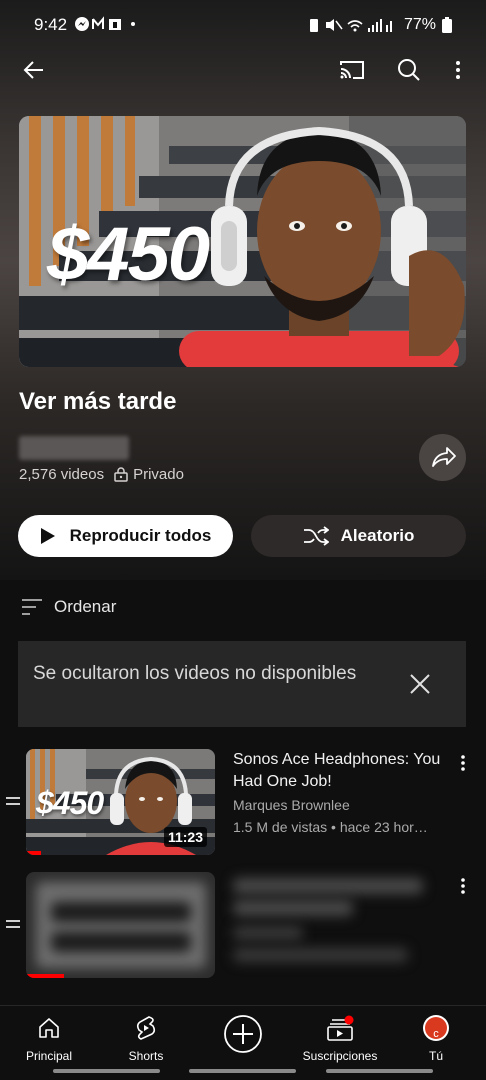 The height and width of the screenshot is (1080, 486). What do you see at coordinates (74, 448) in the screenshot?
I see `owner-name-redacted` at bounding box center [74, 448].